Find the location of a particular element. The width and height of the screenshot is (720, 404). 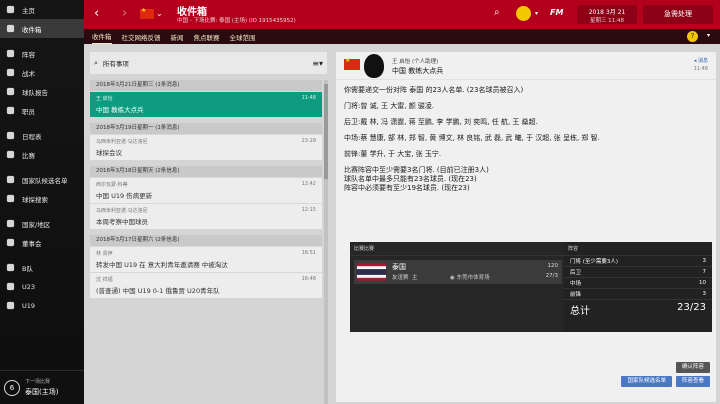

sidebar-item-label: 主页 is located at coordinates (28, 10).